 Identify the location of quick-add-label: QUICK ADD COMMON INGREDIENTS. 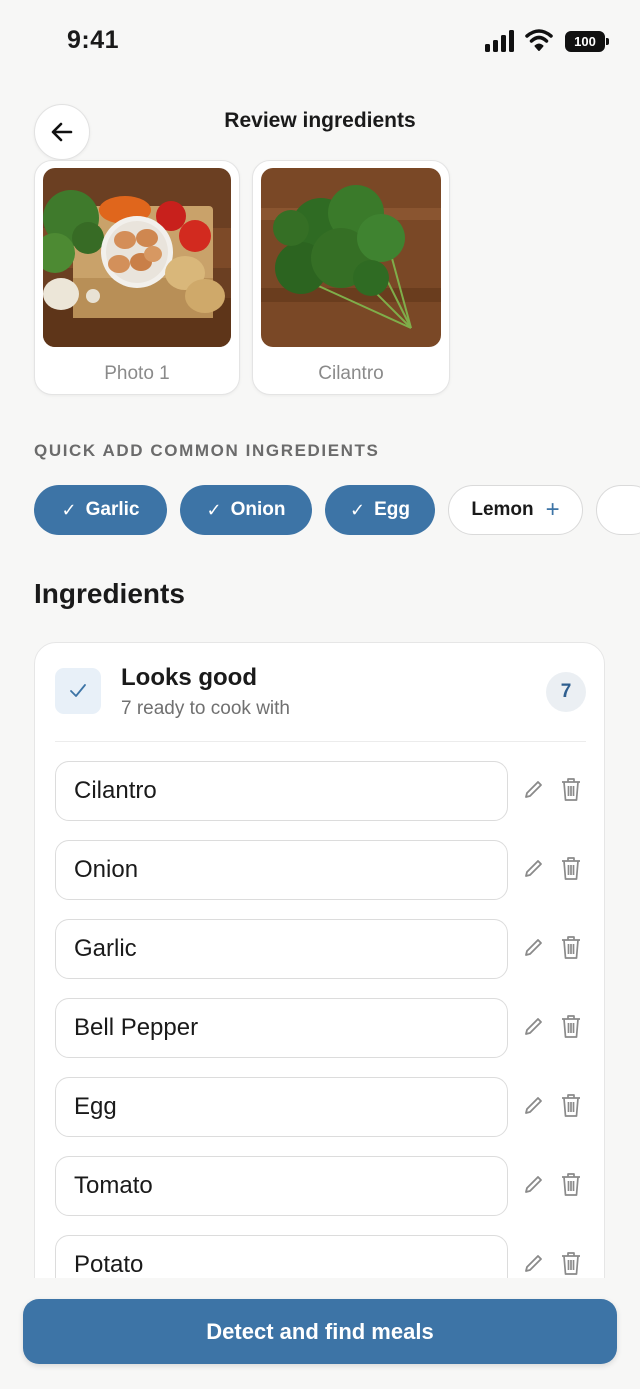
(207, 450).